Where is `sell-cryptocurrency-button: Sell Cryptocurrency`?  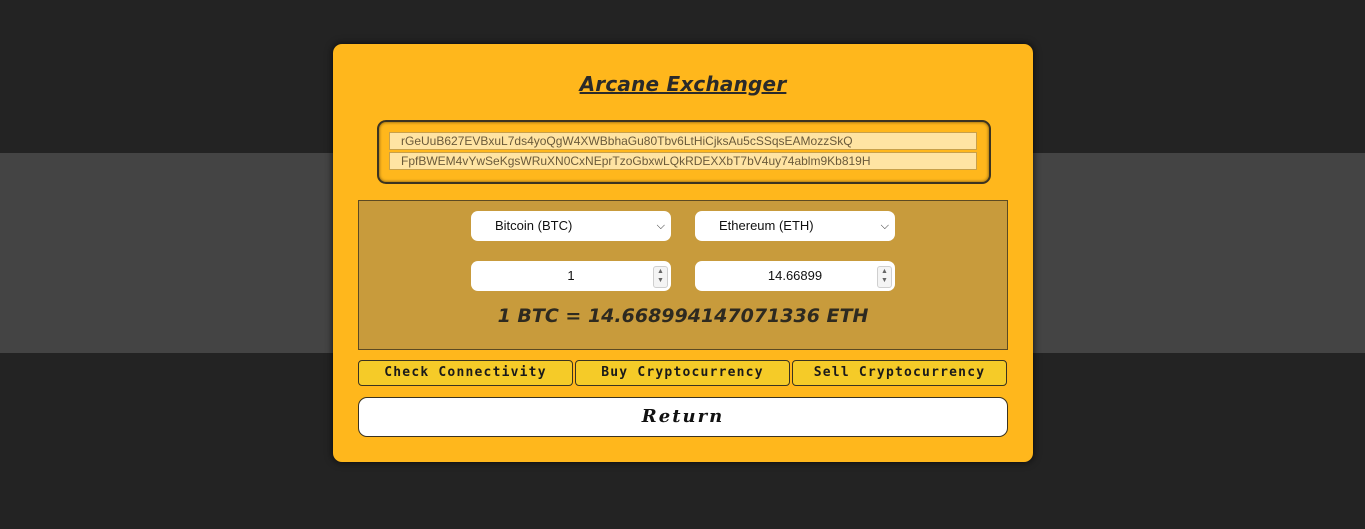 sell-cryptocurrency-button: Sell Cryptocurrency is located at coordinates (899, 373).